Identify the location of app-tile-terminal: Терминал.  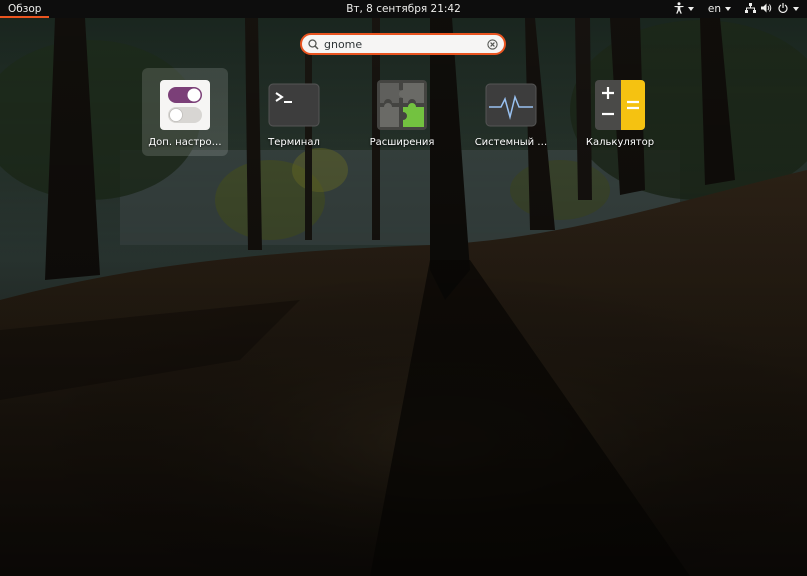
(294, 112).